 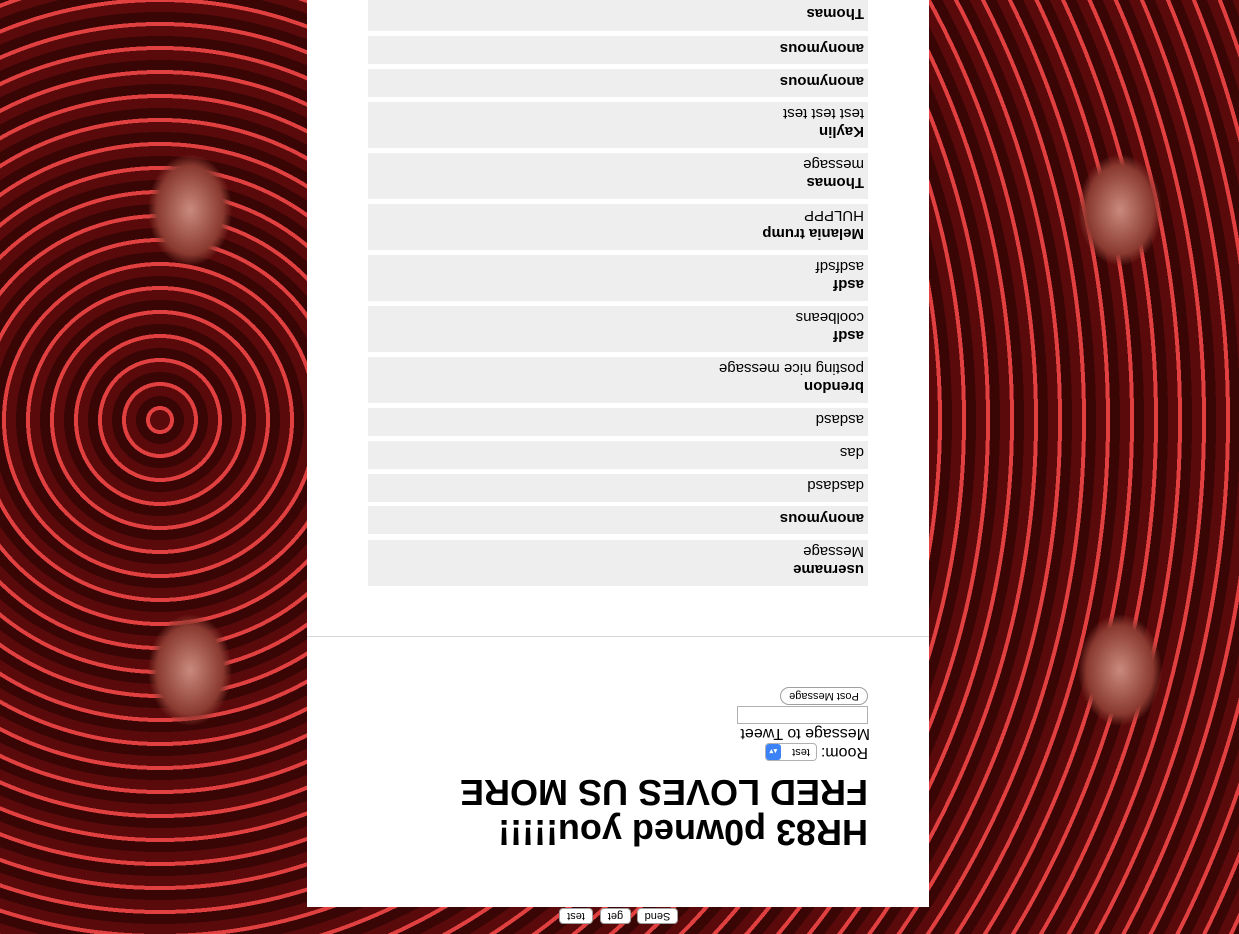 I want to click on message-text: test test test, so click(x=823, y=113).